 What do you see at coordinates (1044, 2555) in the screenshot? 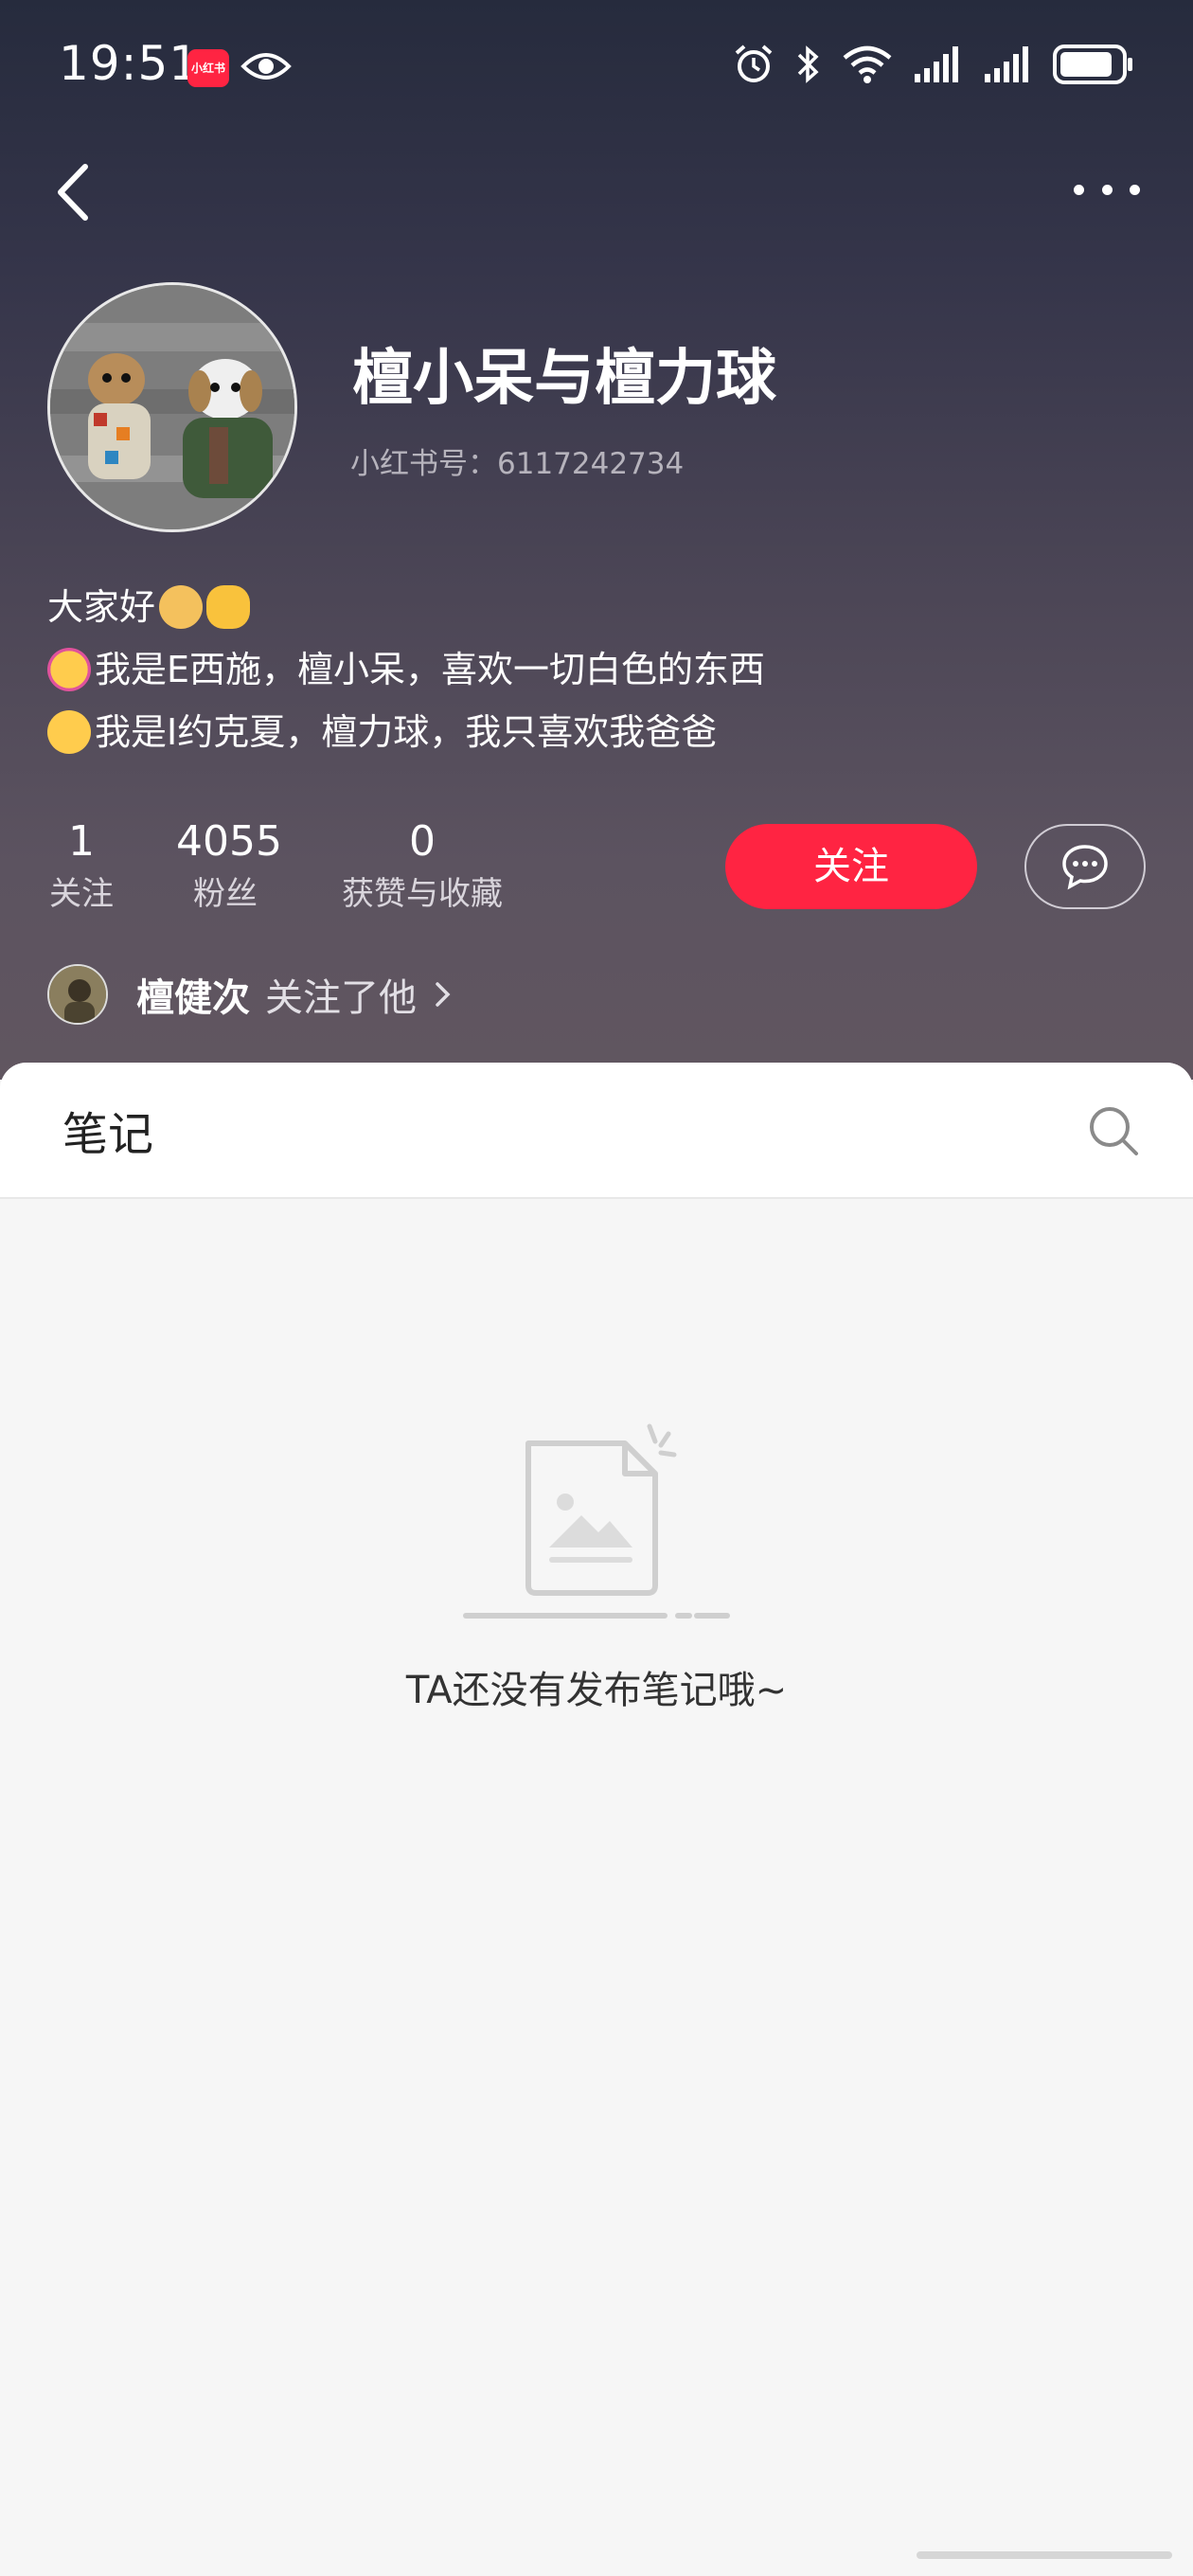
I see `home-indicator` at bounding box center [1044, 2555].